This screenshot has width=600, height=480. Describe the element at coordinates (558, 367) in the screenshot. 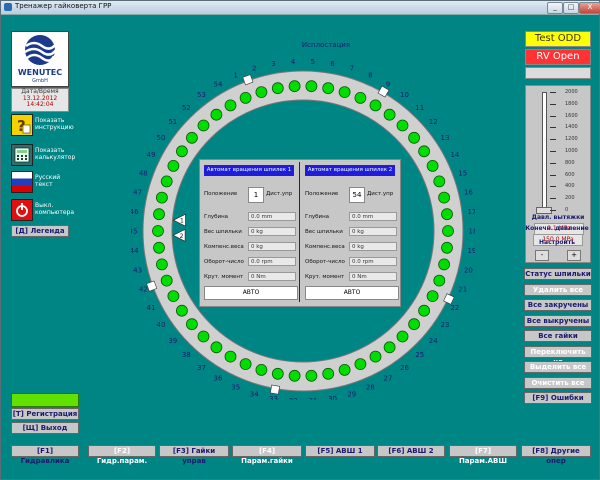

I see `right-action-button: Выделить все` at that location.